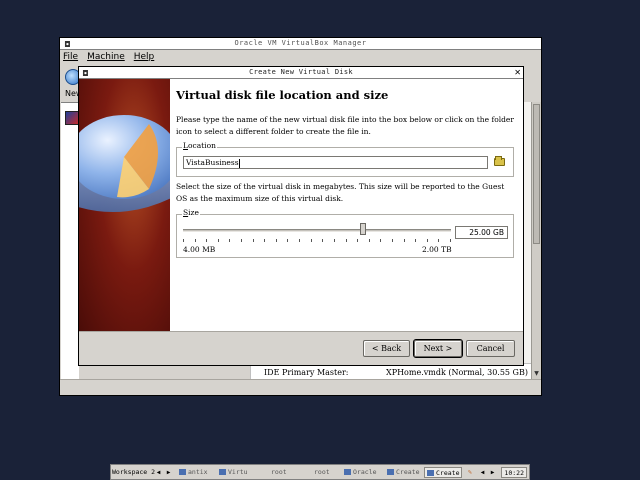 Image resolution: width=640 pixels, height=480 pixels. Describe the element at coordinates (492, 472) in the screenshot. I see `tray-next-icon: ▶` at that location.